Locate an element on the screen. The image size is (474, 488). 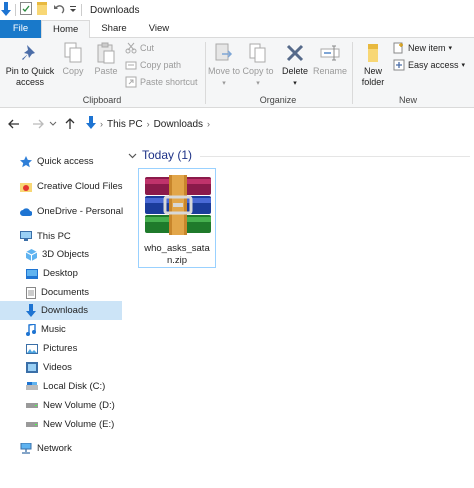
copy-button: Copy is located at coordinates (73, 59).